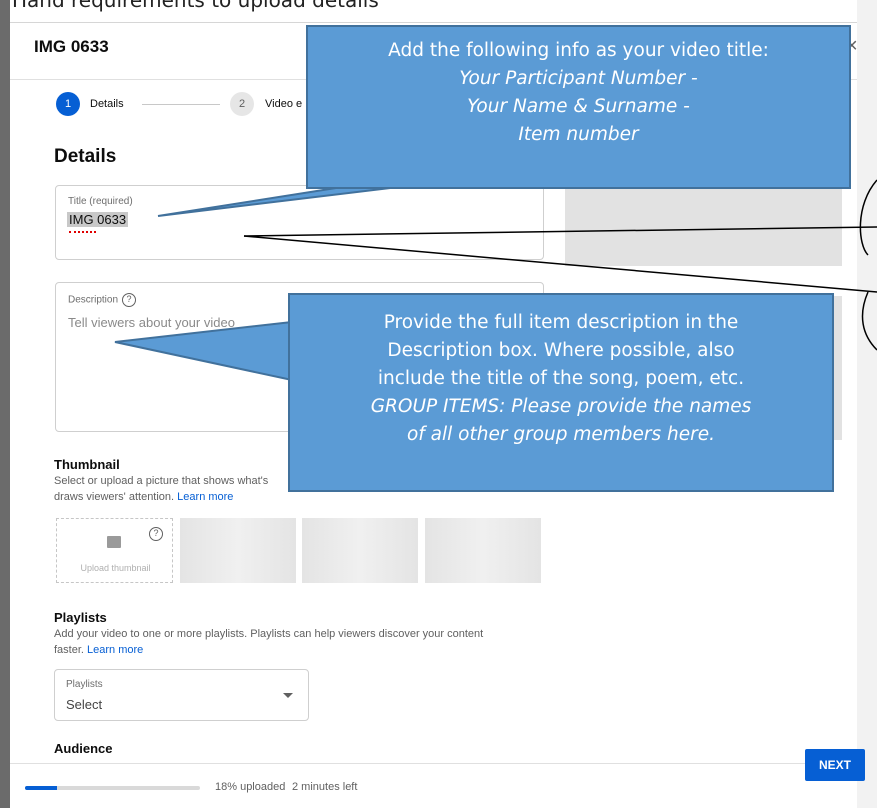 The width and height of the screenshot is (877, 808). What do you see at coordinates (286, 200) in the screenshot?
I see `title-callout-tail` at bounding box center [286, 200].